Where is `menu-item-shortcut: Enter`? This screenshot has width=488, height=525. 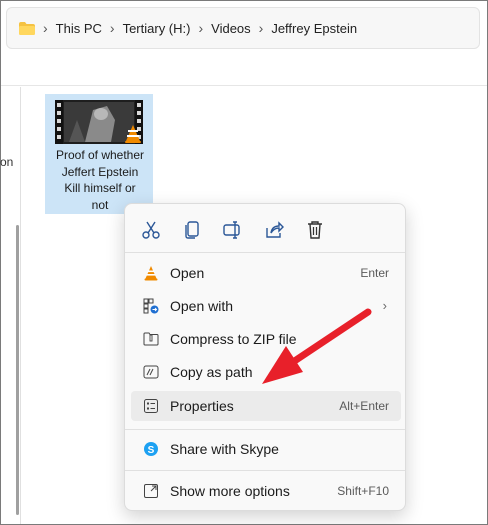 menu-item-shortcut: Enter is located at coordinates (374, 273).